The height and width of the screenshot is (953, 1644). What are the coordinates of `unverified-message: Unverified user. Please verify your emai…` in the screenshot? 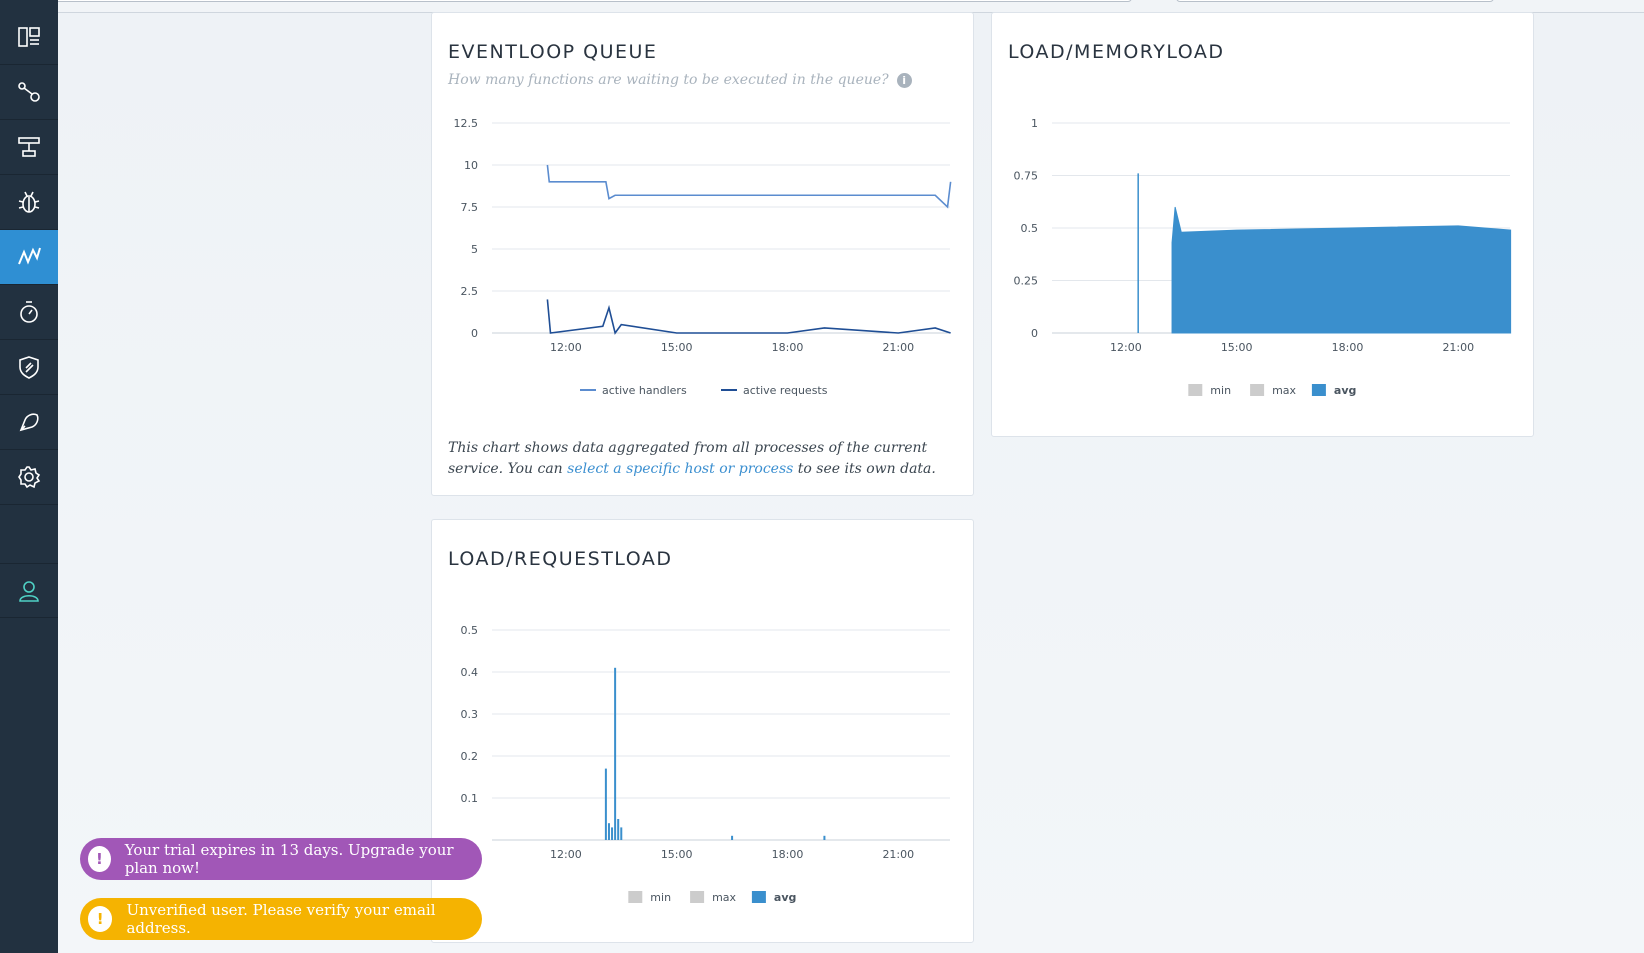 It's located at (281, 919).